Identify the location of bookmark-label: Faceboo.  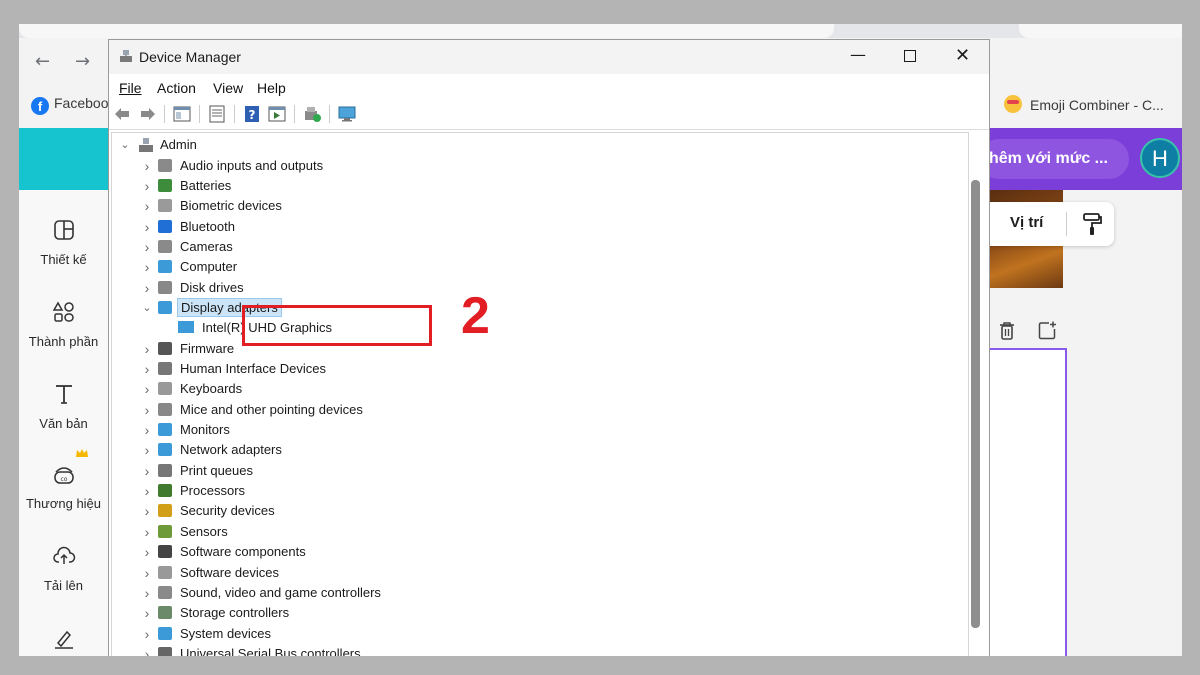
(81, 103).